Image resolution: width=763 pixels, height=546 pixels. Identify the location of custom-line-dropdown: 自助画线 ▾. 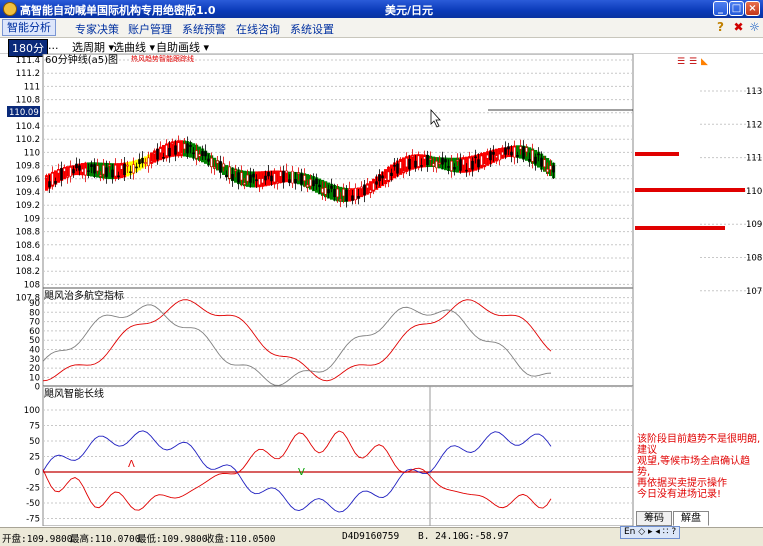
(182, 47).